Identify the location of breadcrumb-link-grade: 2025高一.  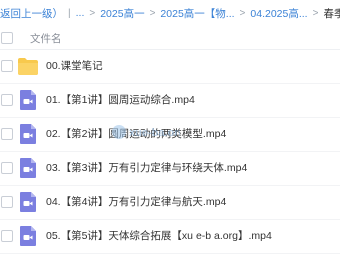
(122, 13).